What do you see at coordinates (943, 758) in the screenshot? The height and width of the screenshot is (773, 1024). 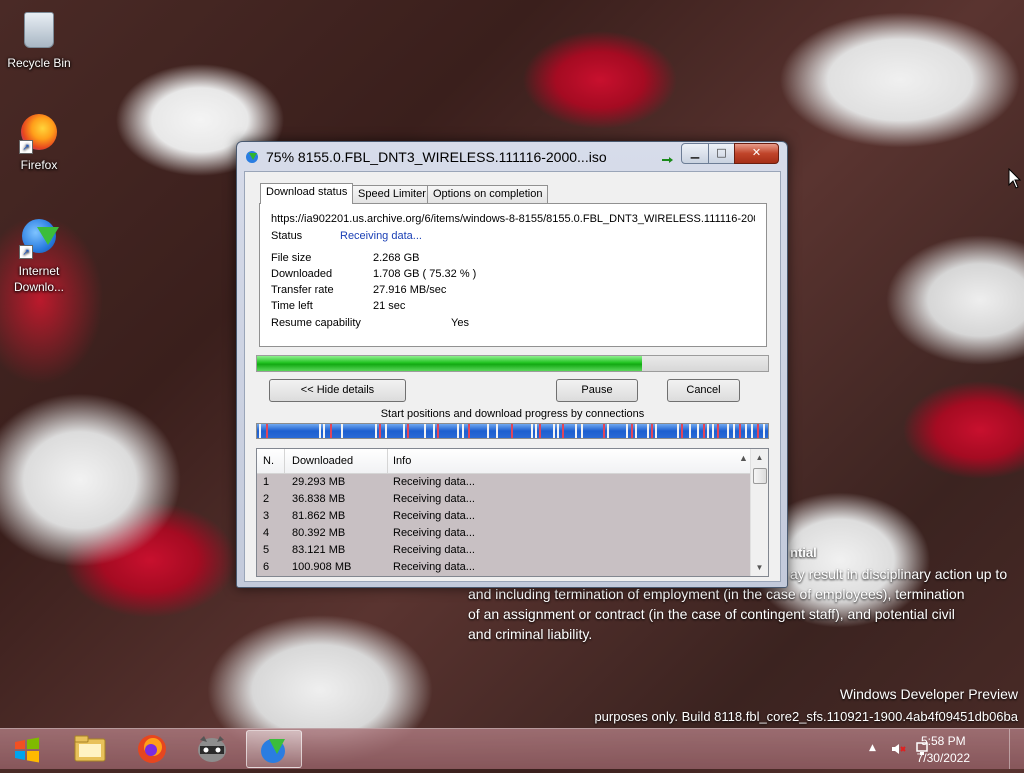 I see `clock-date: 7/30/2022` at bounding box center [943, 758].